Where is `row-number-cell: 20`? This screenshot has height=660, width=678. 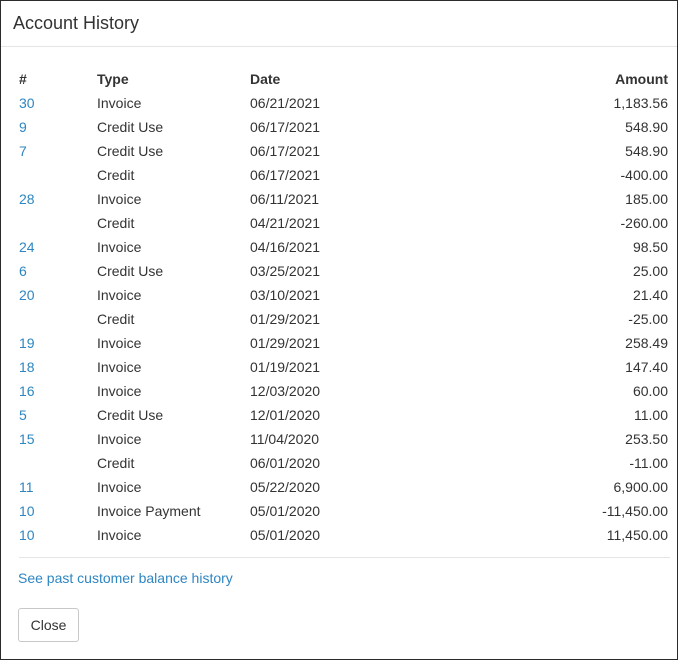
row-number-cell: 20 is located at coordinates (50, 295).